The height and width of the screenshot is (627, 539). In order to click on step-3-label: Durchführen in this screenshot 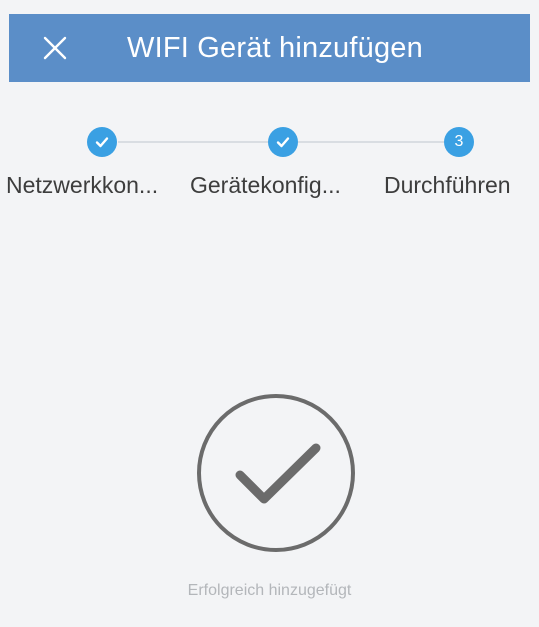, I will do `click(447, 185)`.